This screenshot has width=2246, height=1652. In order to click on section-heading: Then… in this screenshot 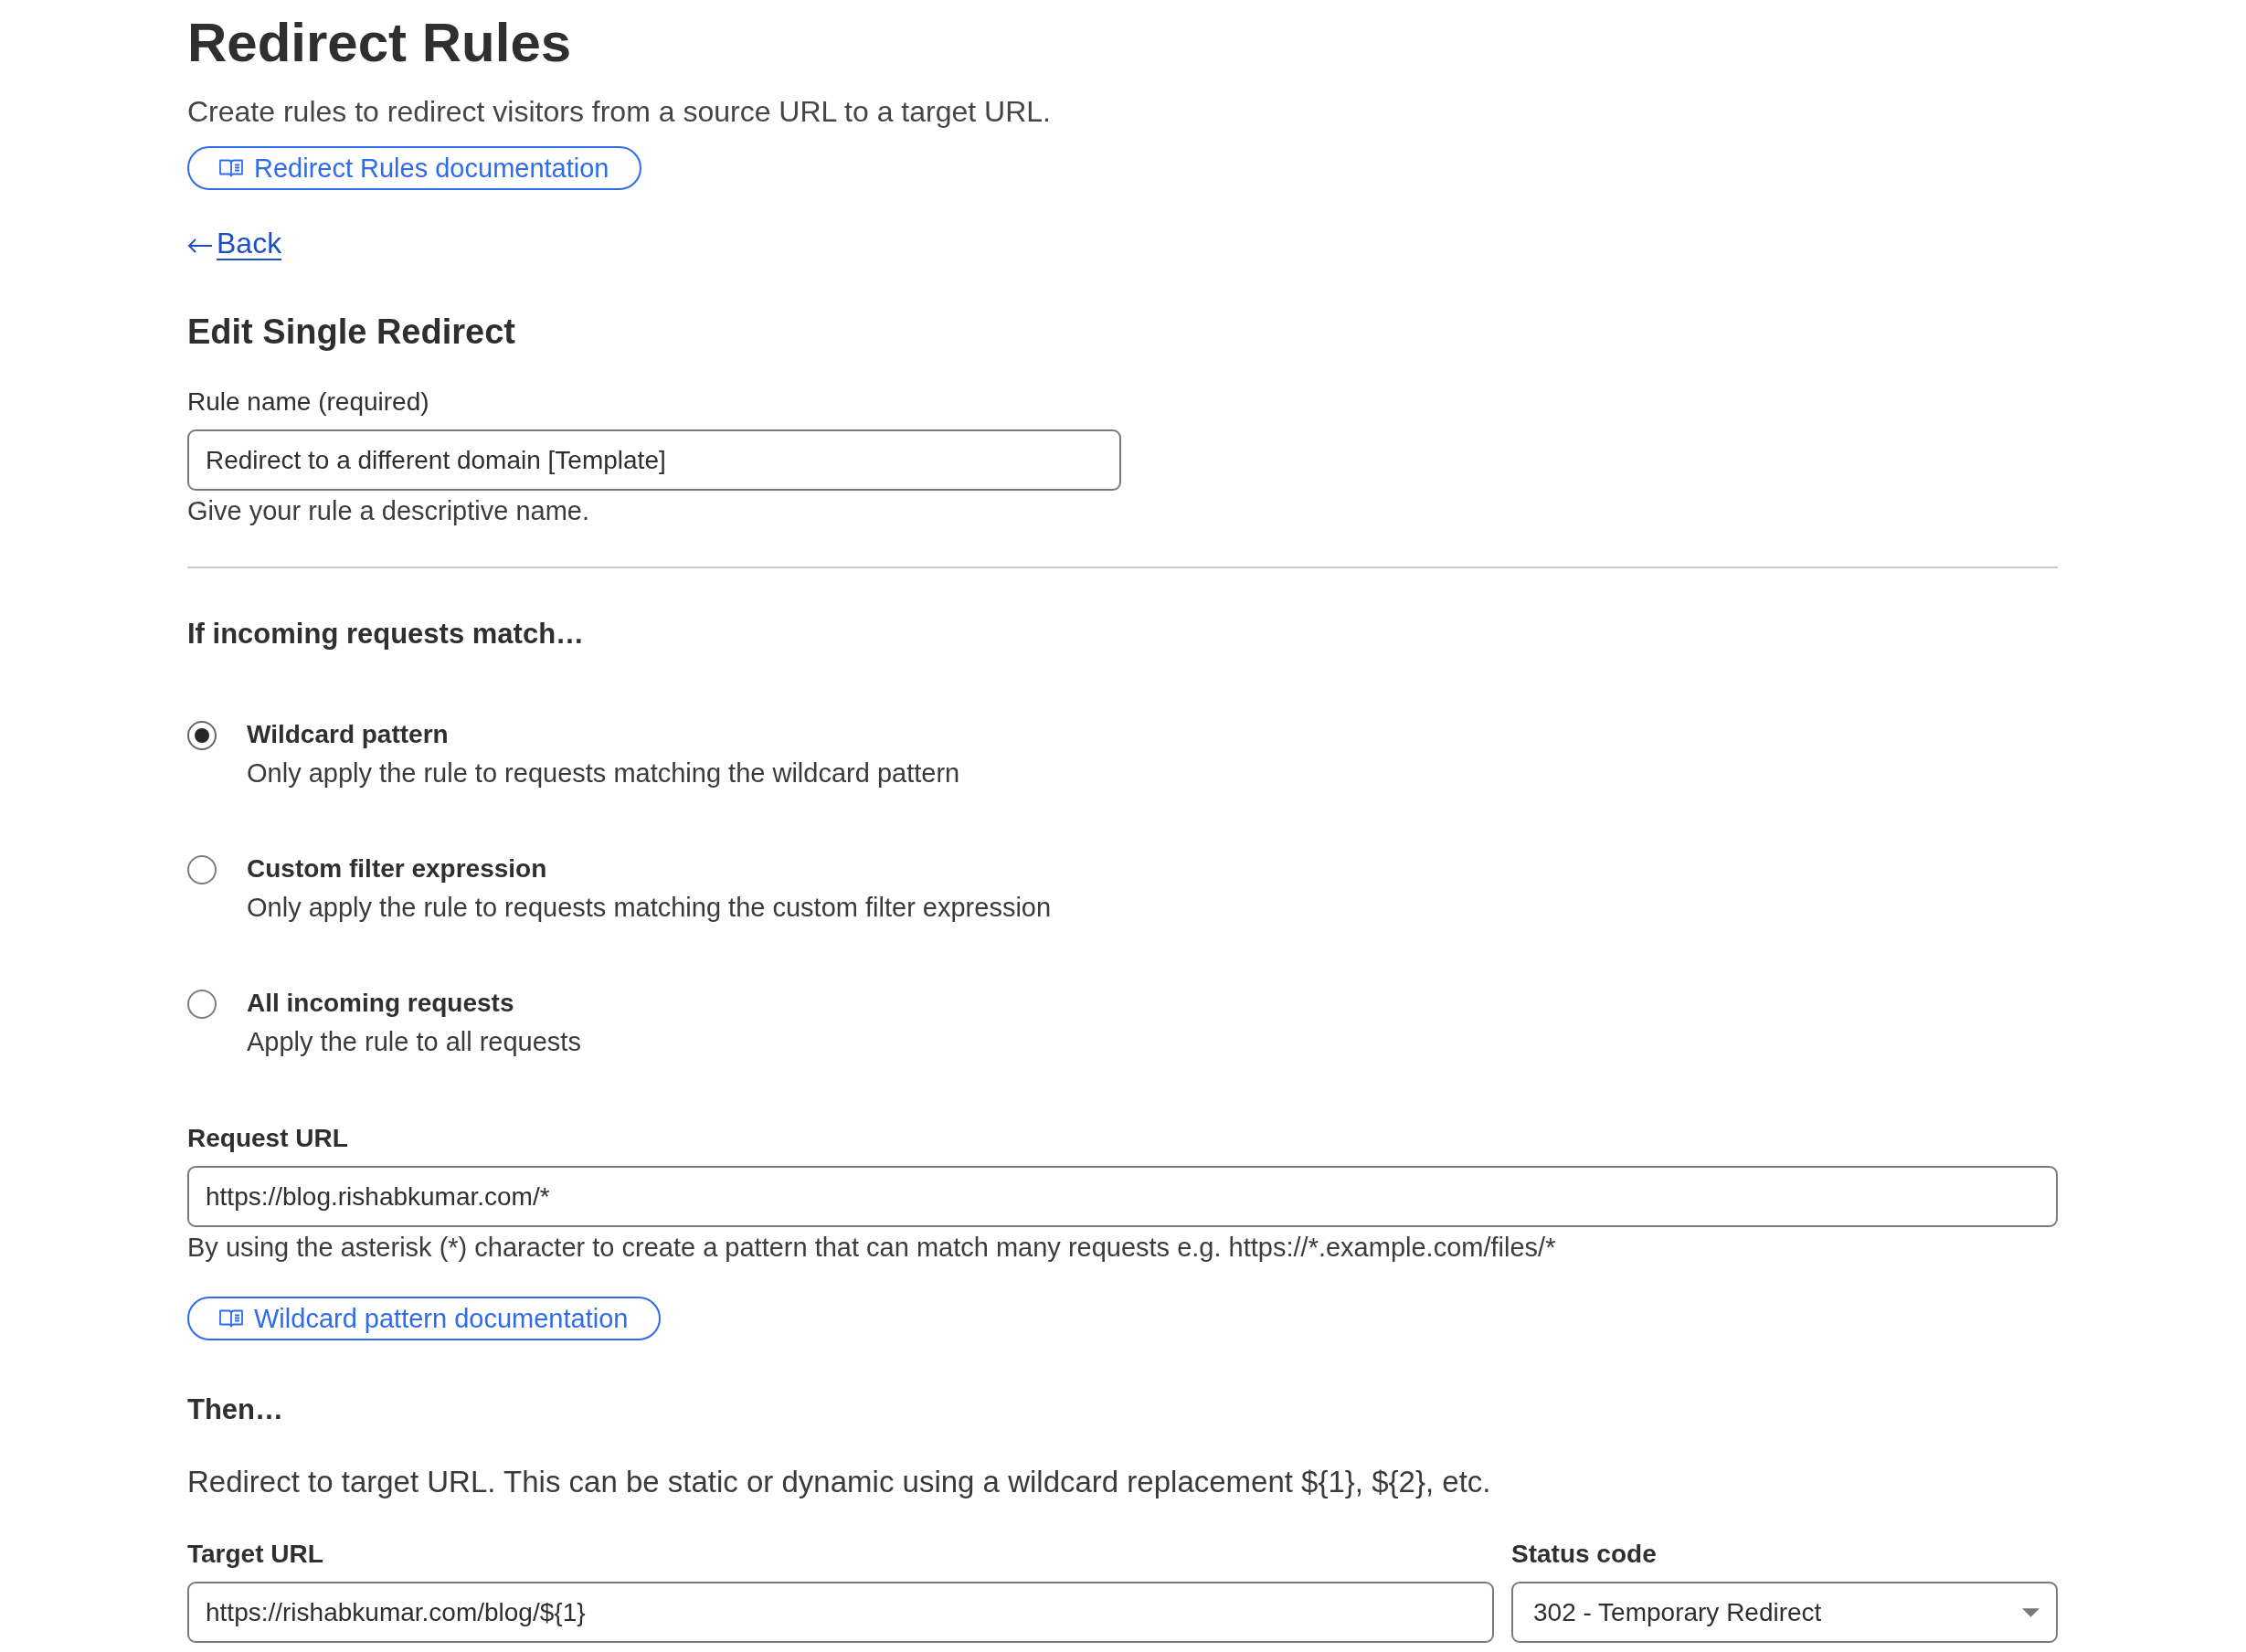, I will do `click(235, 1410)`.